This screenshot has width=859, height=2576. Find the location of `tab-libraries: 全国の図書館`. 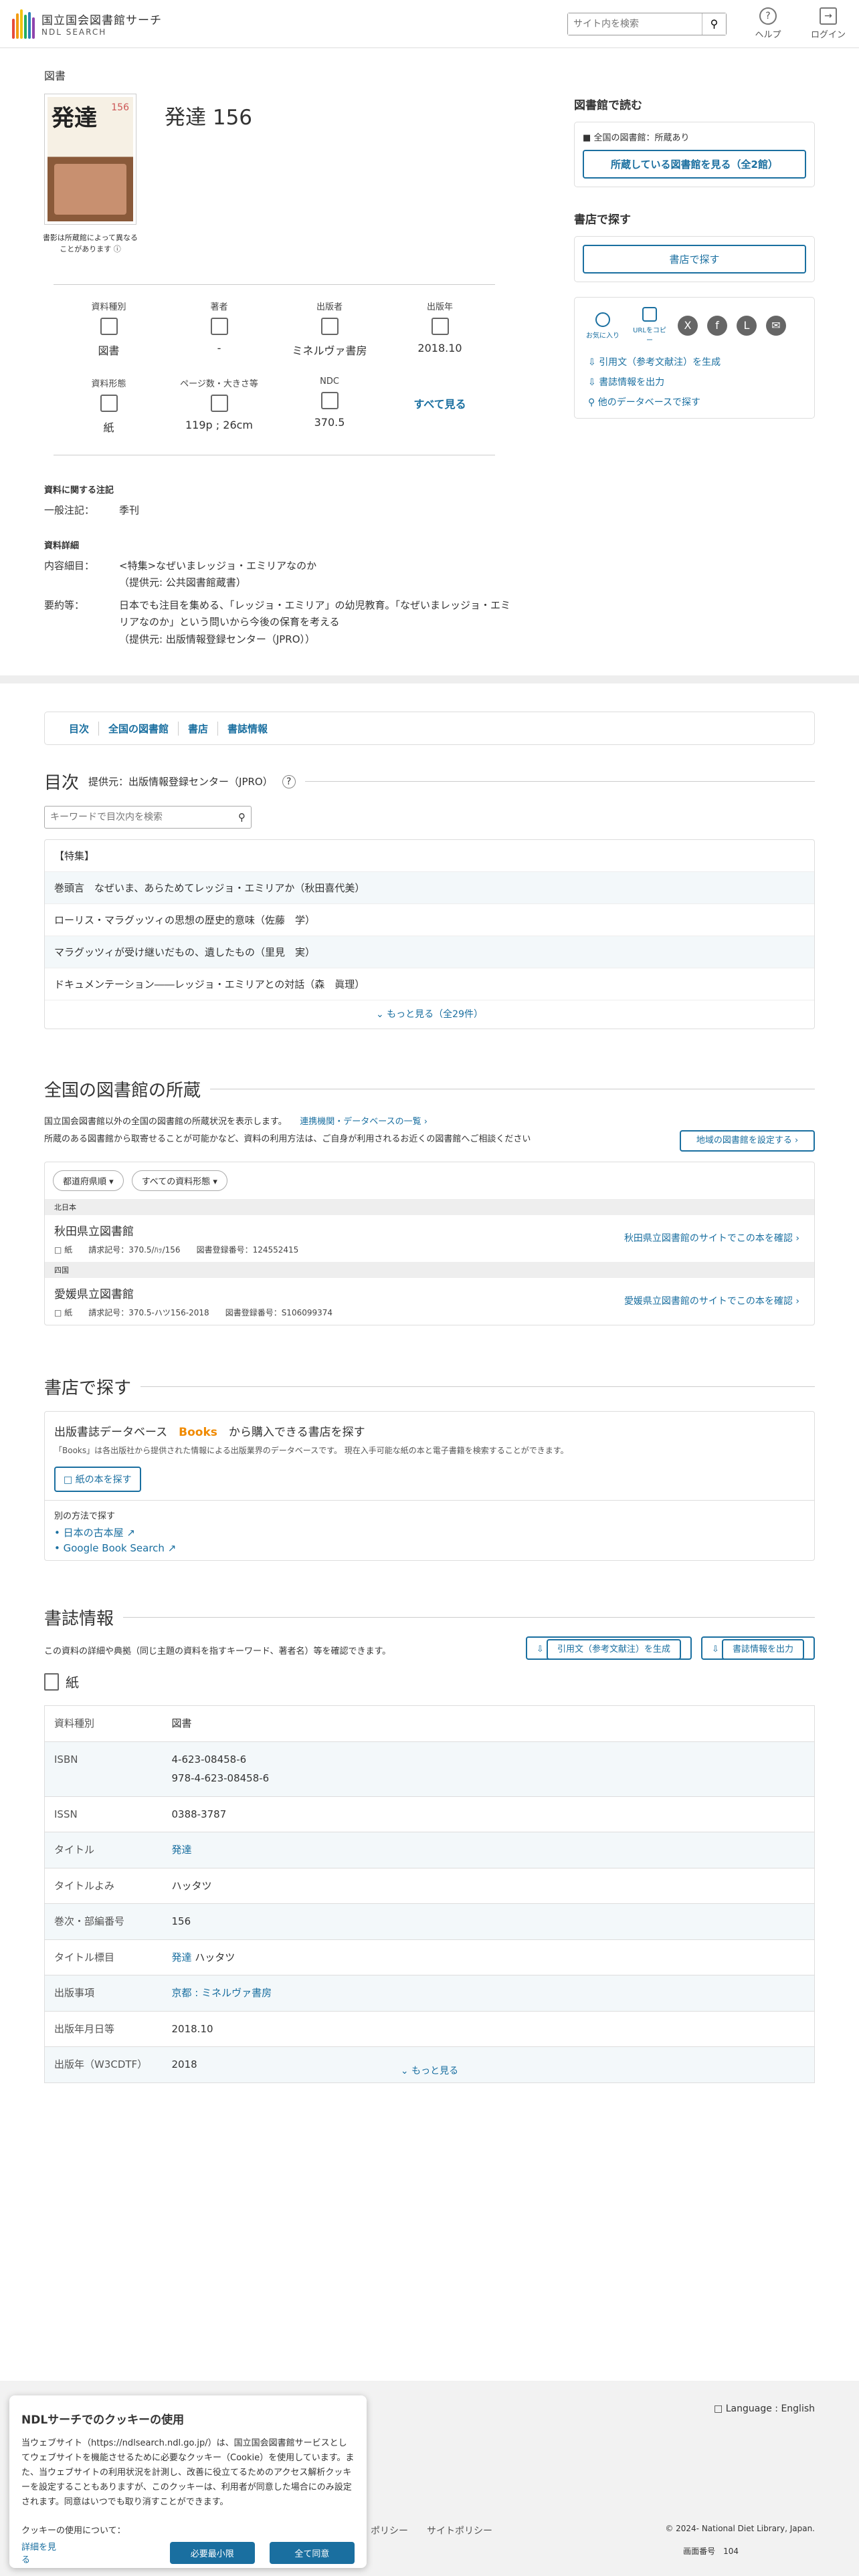

tab-libraries: 全国の図書館 is located at coordinates (139, 729).